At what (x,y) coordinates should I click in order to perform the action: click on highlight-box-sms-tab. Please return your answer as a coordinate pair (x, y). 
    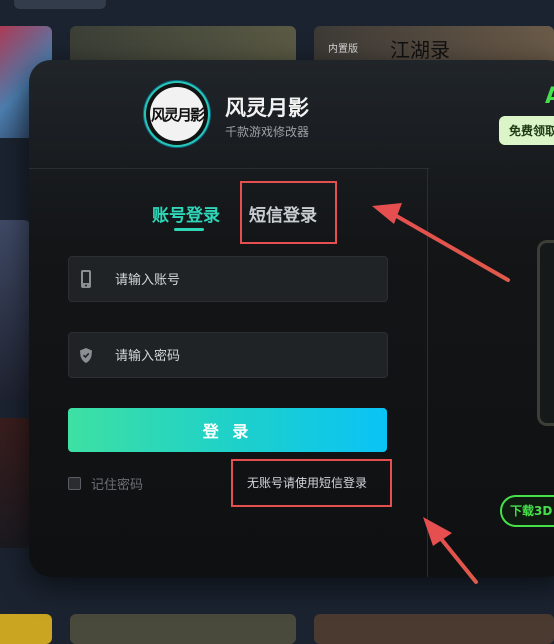
    Looking at the image, I should click on (288, 212).